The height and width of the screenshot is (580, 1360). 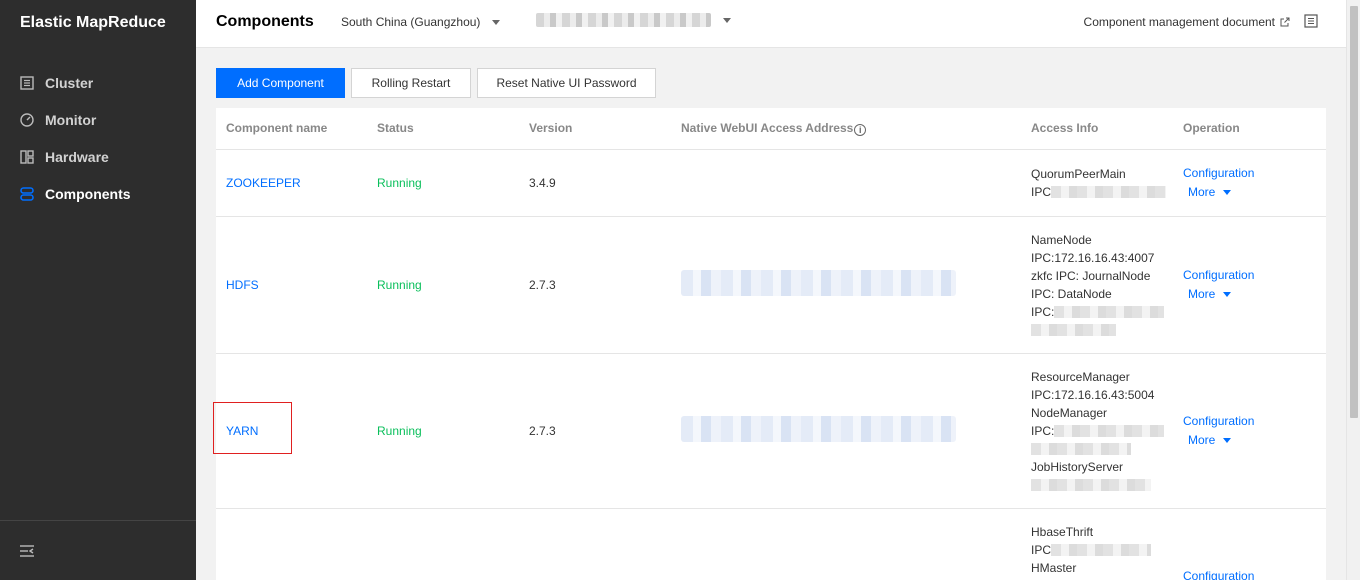 I want to click on sidebar-item-label: Components, so click(x=88, y=193).